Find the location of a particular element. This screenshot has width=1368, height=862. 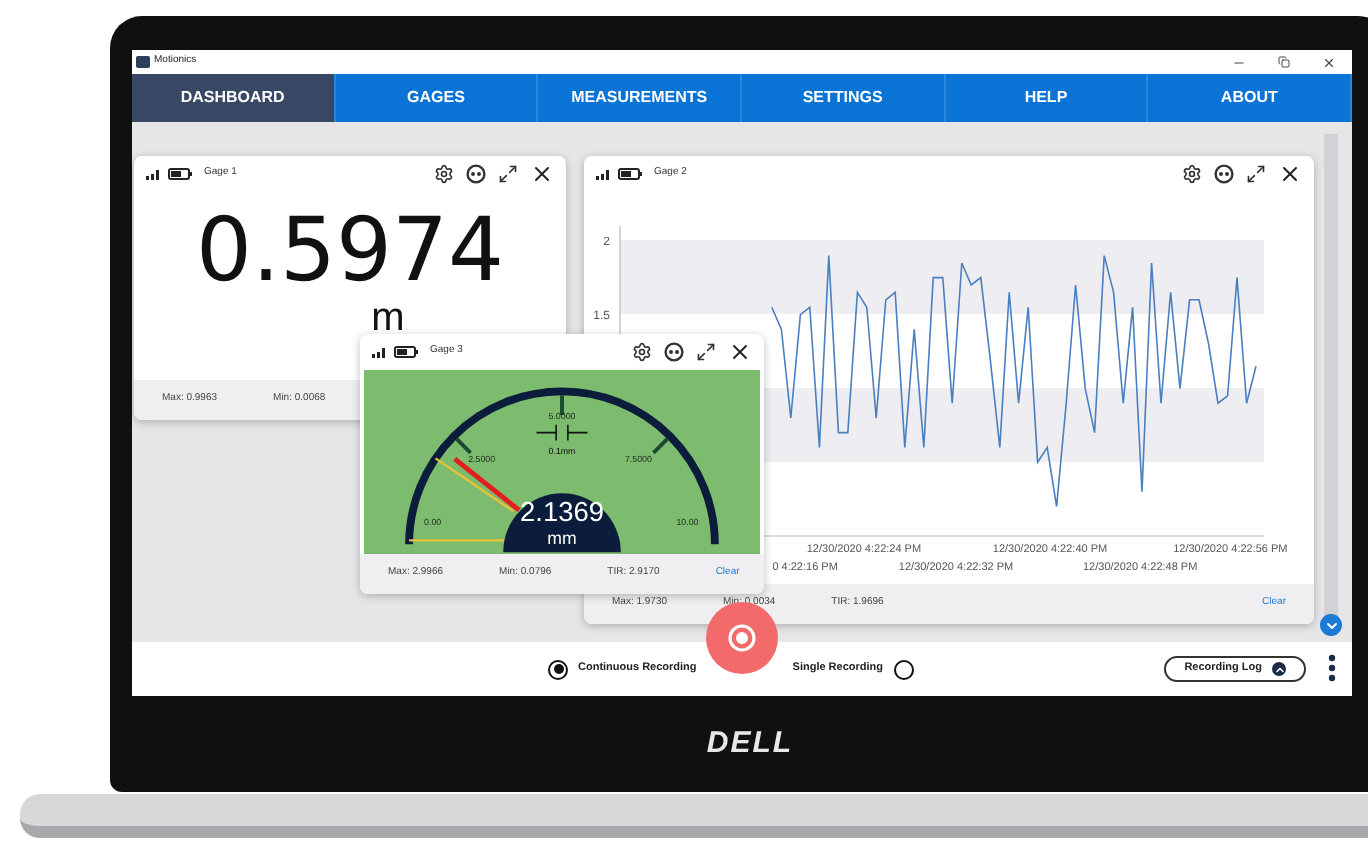

nav-tab: HELP is located at coordinates (1047, 98).